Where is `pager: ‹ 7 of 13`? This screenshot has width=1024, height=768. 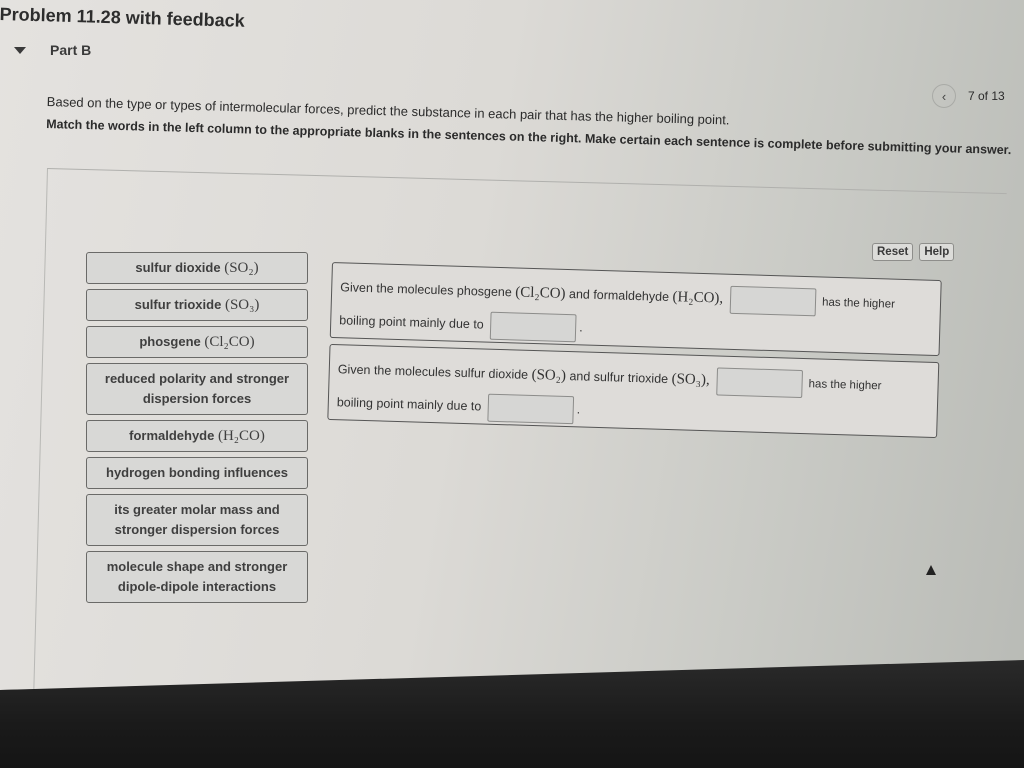 pager: ‹ 7 of 13 is located at coordinates (968, 96).